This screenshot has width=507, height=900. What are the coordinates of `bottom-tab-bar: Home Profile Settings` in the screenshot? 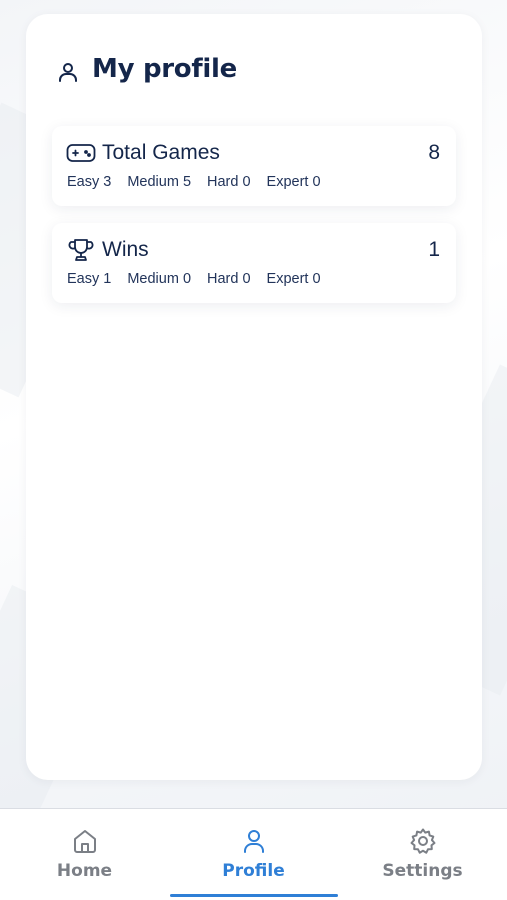 It's located at (253, 854).